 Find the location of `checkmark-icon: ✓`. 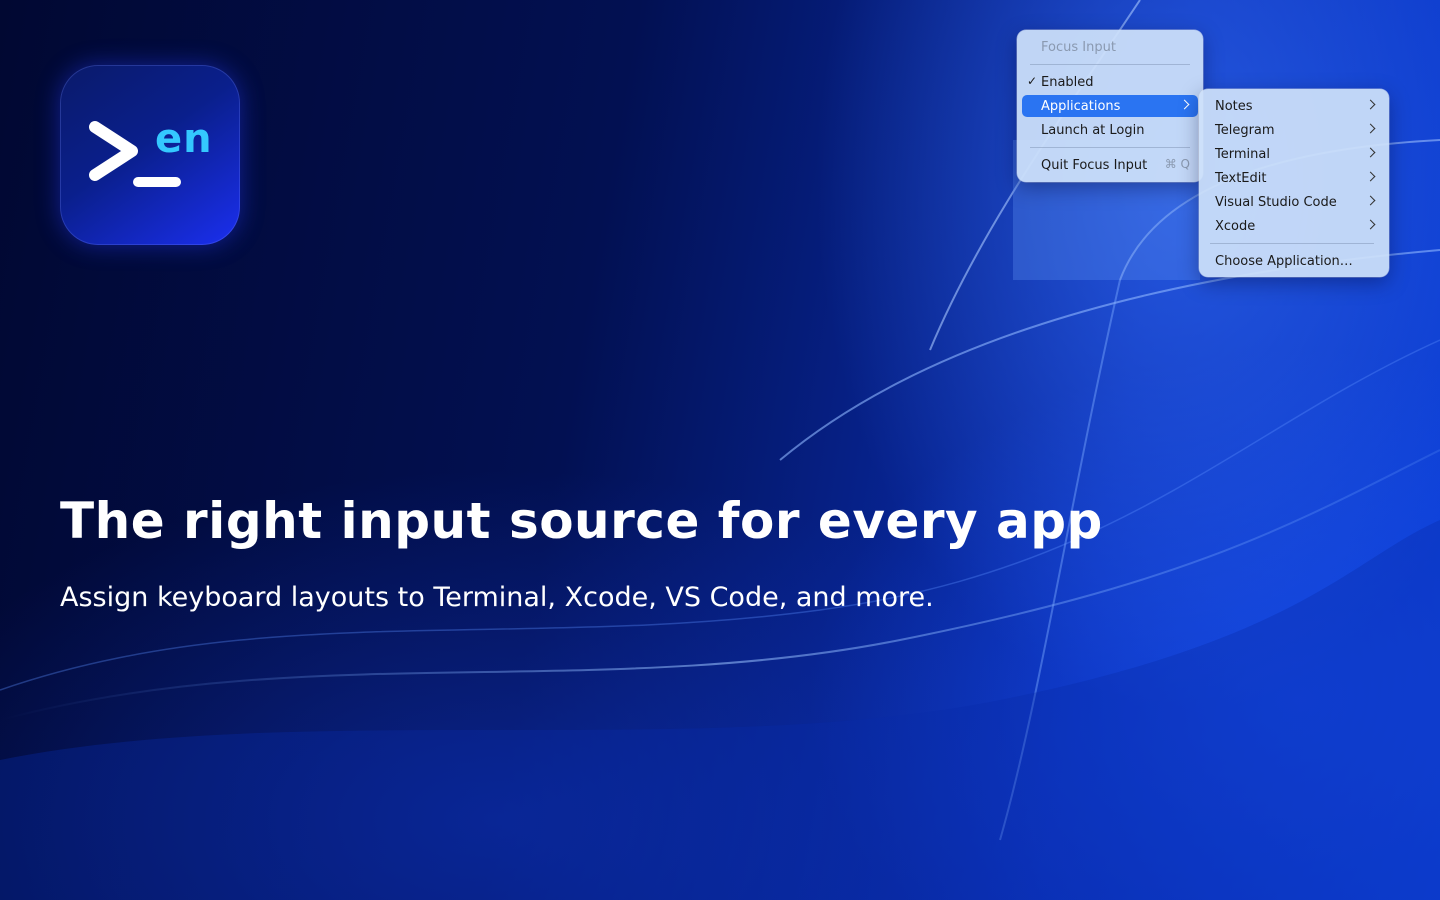

checkmark-icon: ✓ is located at coordinates (1032, 81).